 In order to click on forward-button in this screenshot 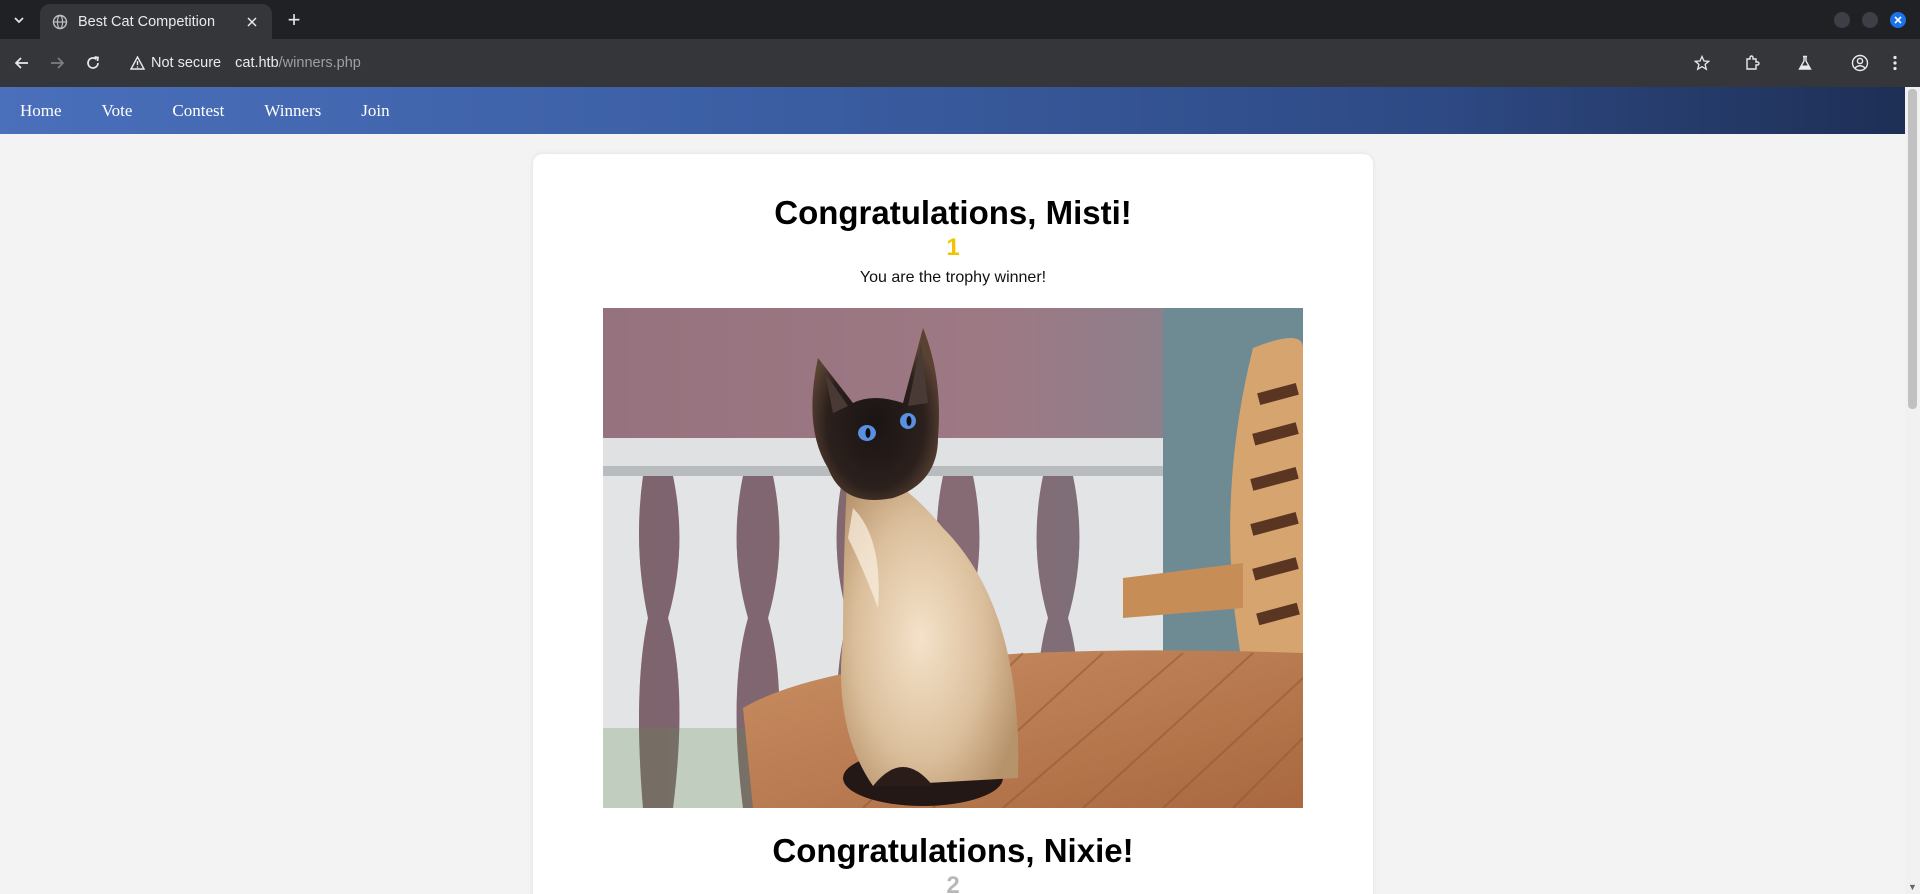, I will do `click(57, 63)`.